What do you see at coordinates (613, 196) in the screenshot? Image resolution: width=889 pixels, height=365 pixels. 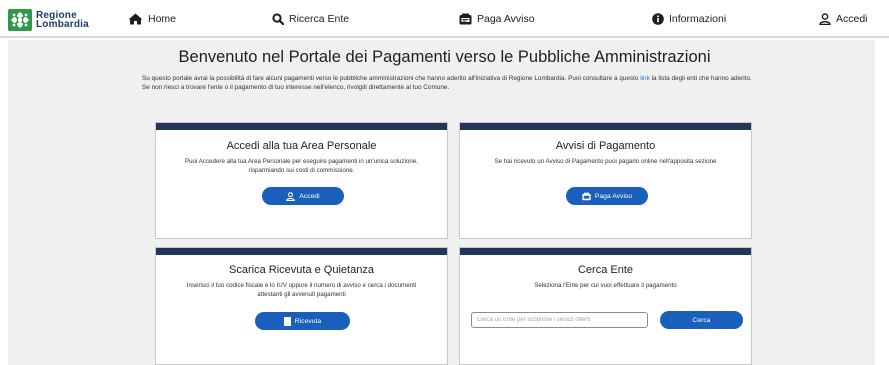 I see `paga-avviso-button-label: Paga Avviso` at bounding box center [613, 196].